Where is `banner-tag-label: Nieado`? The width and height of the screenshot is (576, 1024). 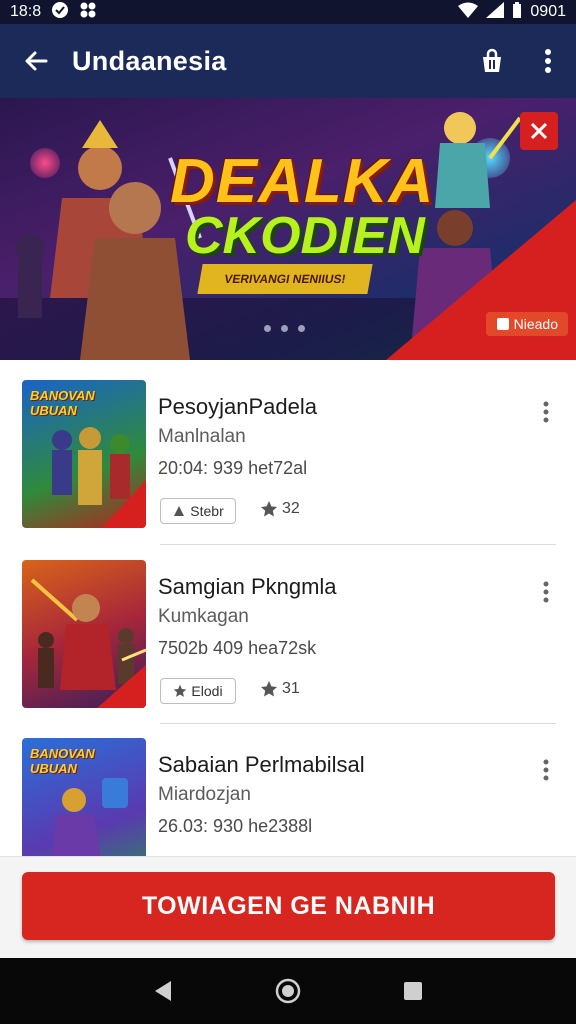
banner-tag-label: Nieado is located at coordinates (535, 324).